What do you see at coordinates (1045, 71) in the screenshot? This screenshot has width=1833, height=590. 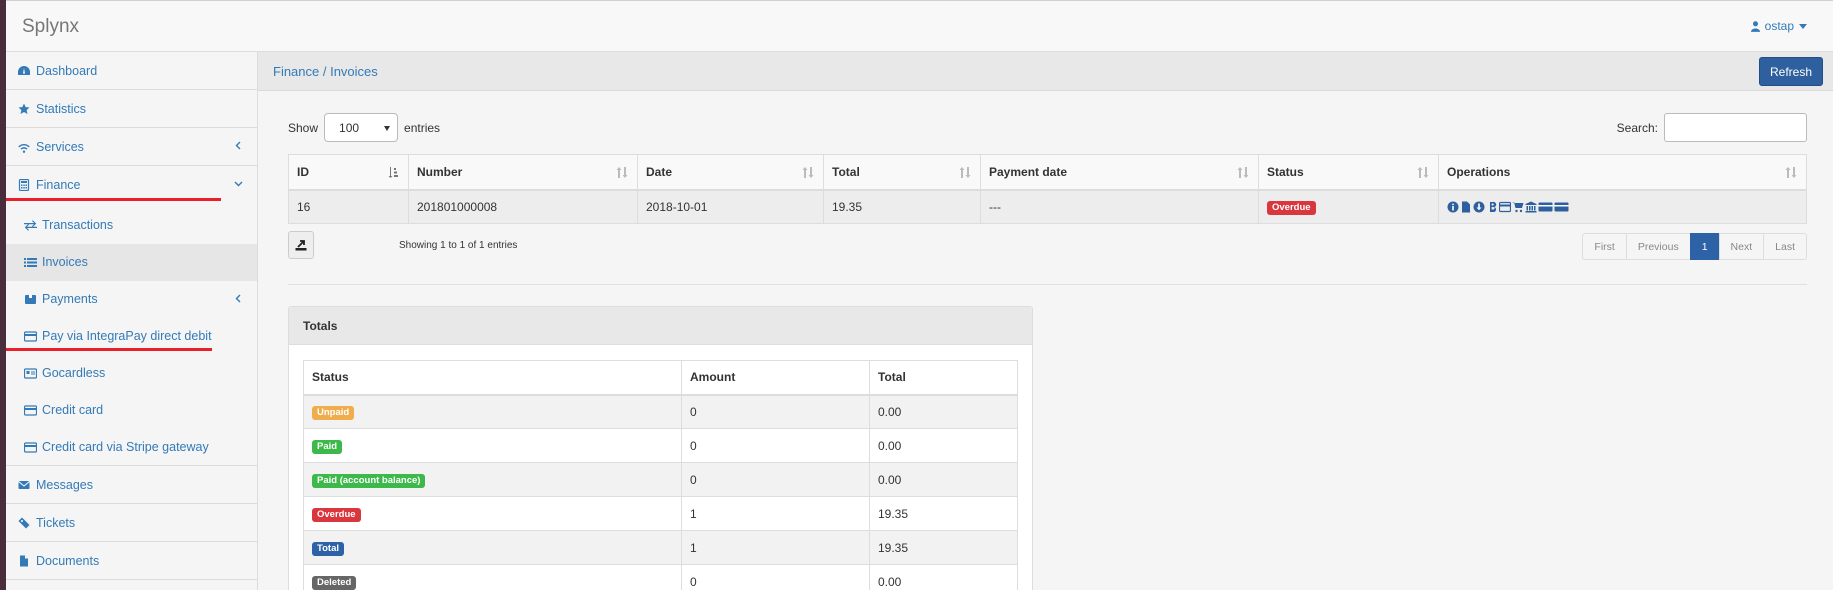 I see `page-header: Finance / Invoices Refresh` at bounding box center [1045, 71].